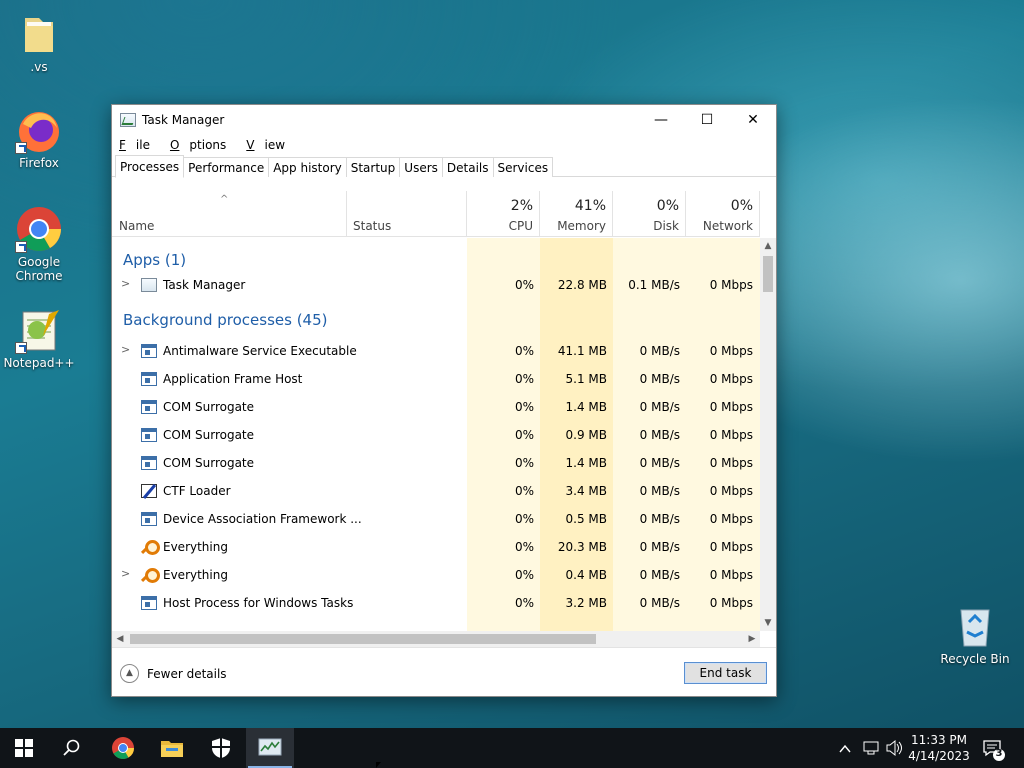  What do you see at coordinates (39, 163) in the screenshot?
I see `desktop-icon-label: Firefox` at bounding box center [39, 163].